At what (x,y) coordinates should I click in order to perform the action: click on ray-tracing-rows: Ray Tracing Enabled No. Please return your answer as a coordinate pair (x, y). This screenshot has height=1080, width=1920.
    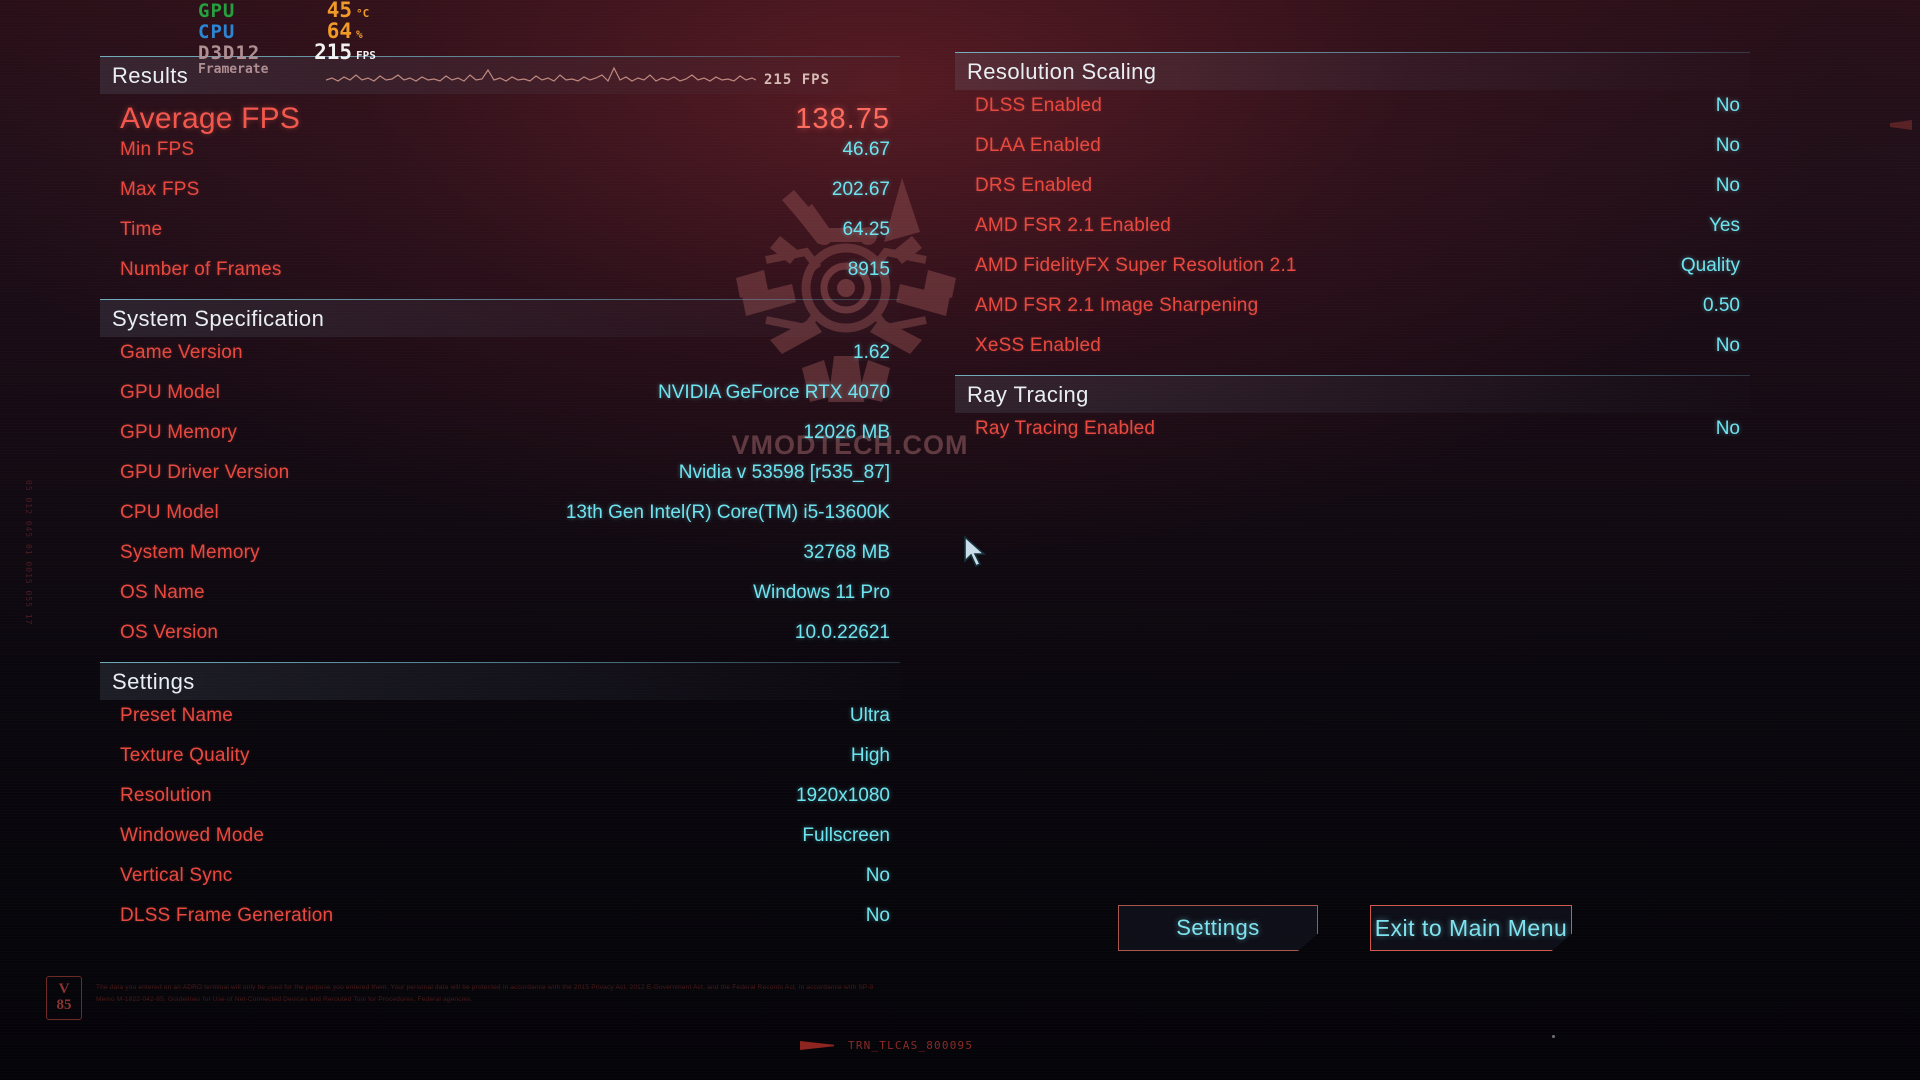
    Looking at the image, I should click on (1352, 435).